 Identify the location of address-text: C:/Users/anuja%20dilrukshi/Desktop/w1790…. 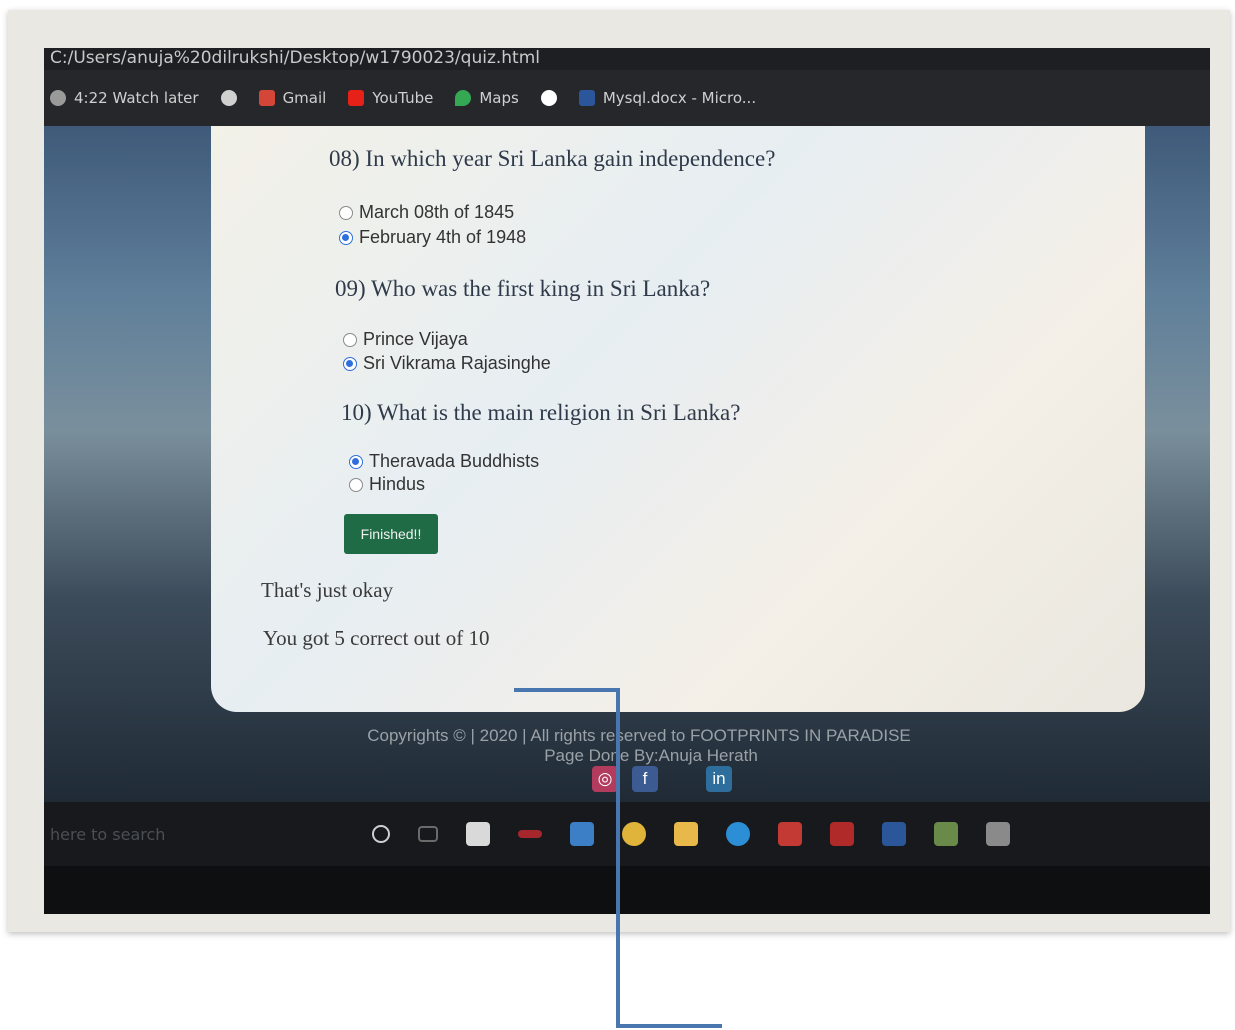
(295, 58).